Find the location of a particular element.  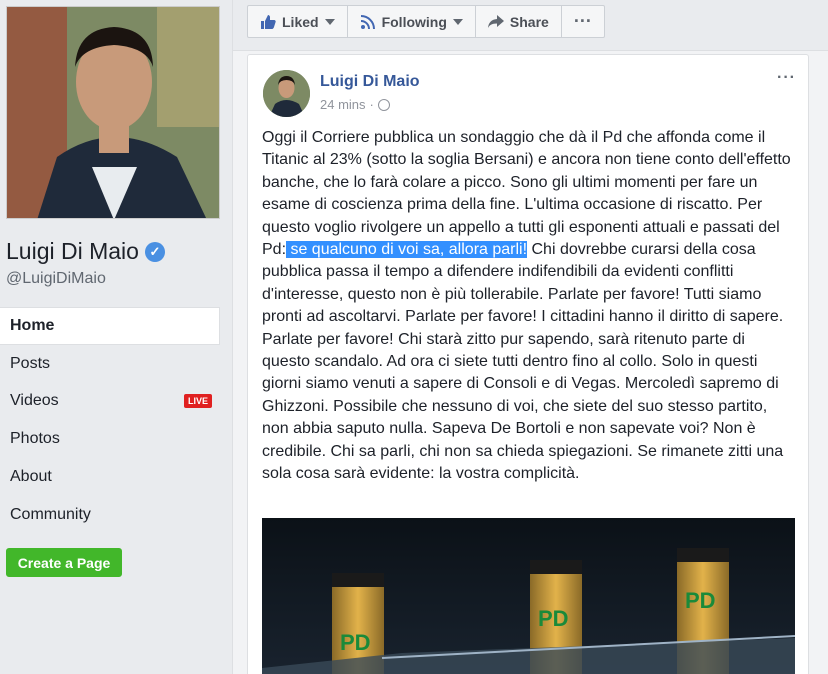

profile-name-text: Luigi Di Maio is located at coordinates (72, 251).